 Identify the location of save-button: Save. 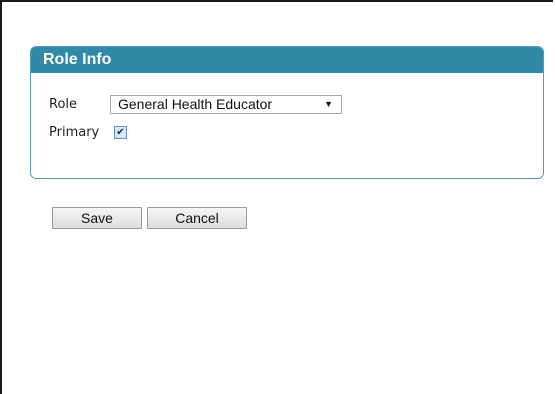
(97, 218).